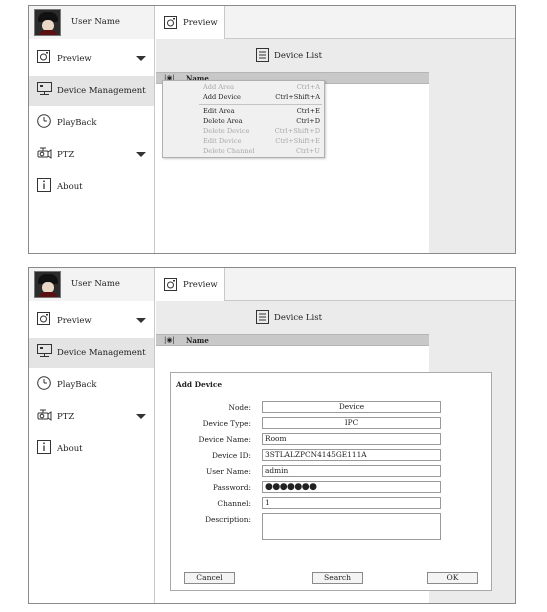 The image size is (547, 612). Describe the element at coordinates (226, 423) in the screenshot. I see `device-type-label: Device Type:` at that location.